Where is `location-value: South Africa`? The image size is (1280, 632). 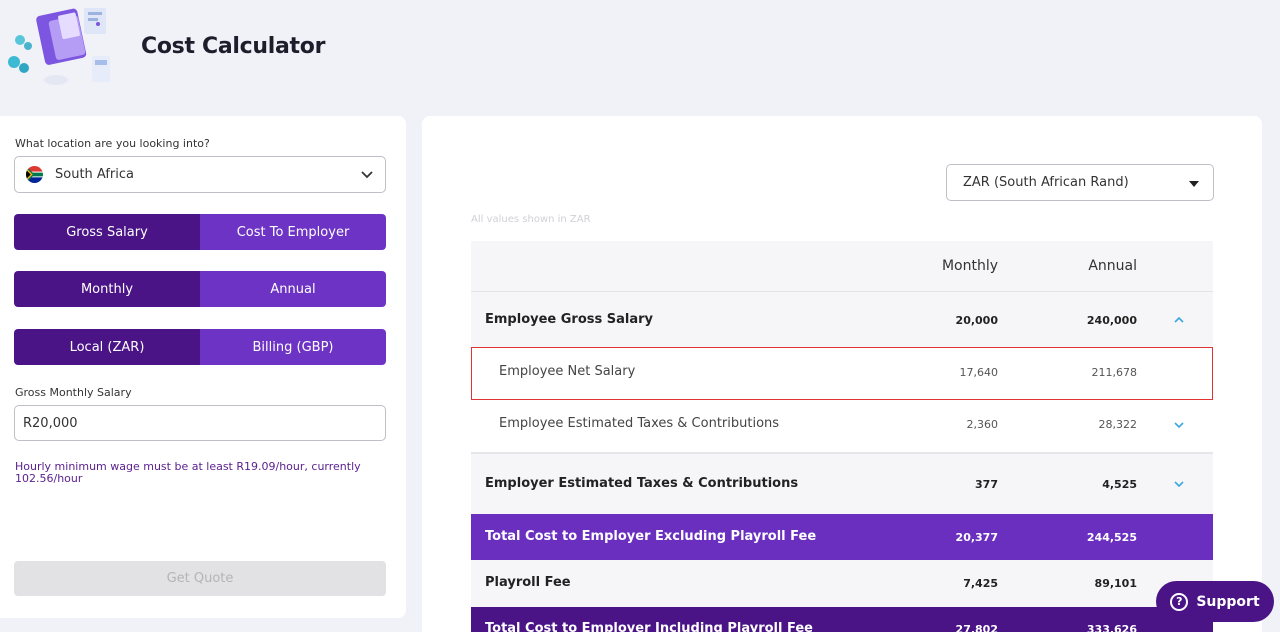
location-value: South Africa is located at coordinates (94, 174).